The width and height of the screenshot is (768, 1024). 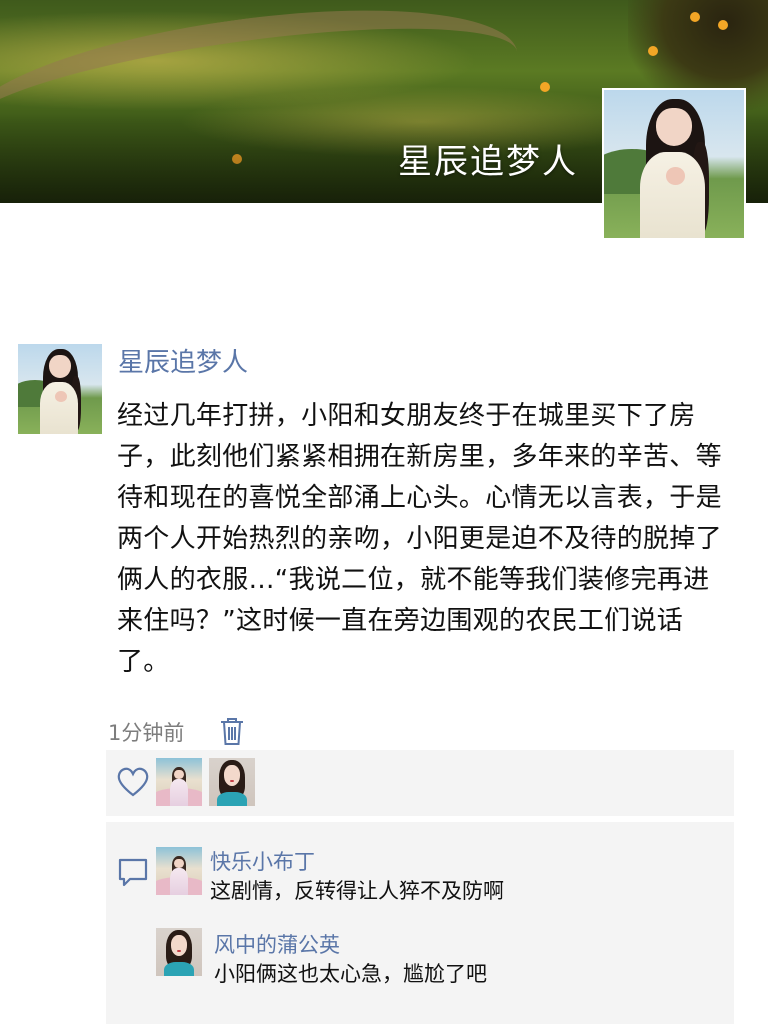 I want to click on profile-avatar, so click(x=674, y=164).